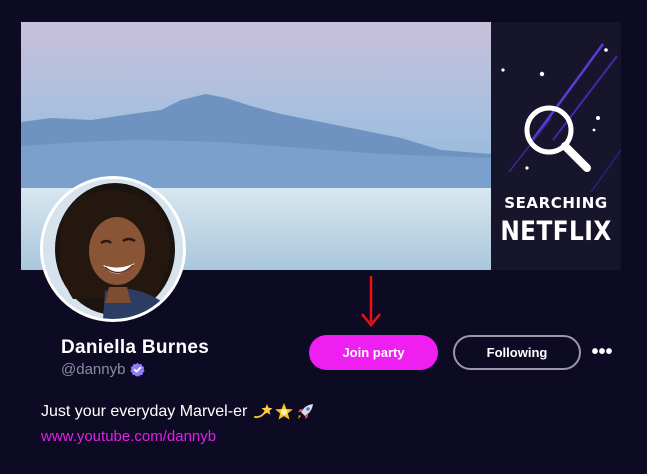  I want to click on glowing-star-icon, so click(284, 411).